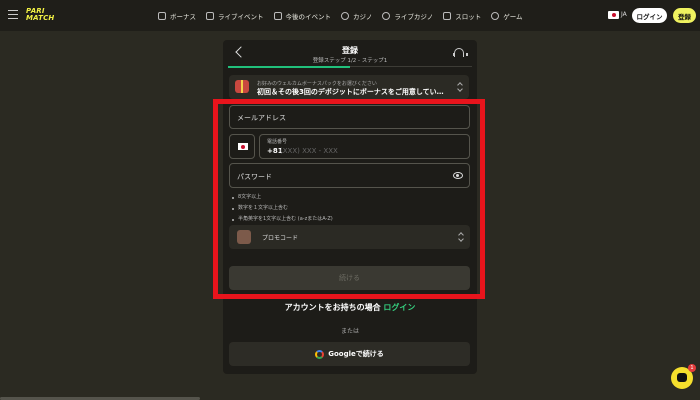 Image resolution: width=700 pixels, height=400 pixels. Describe the element at coordinates (289, 67) in the screenshot. I see `step-progress-fill` at that location.